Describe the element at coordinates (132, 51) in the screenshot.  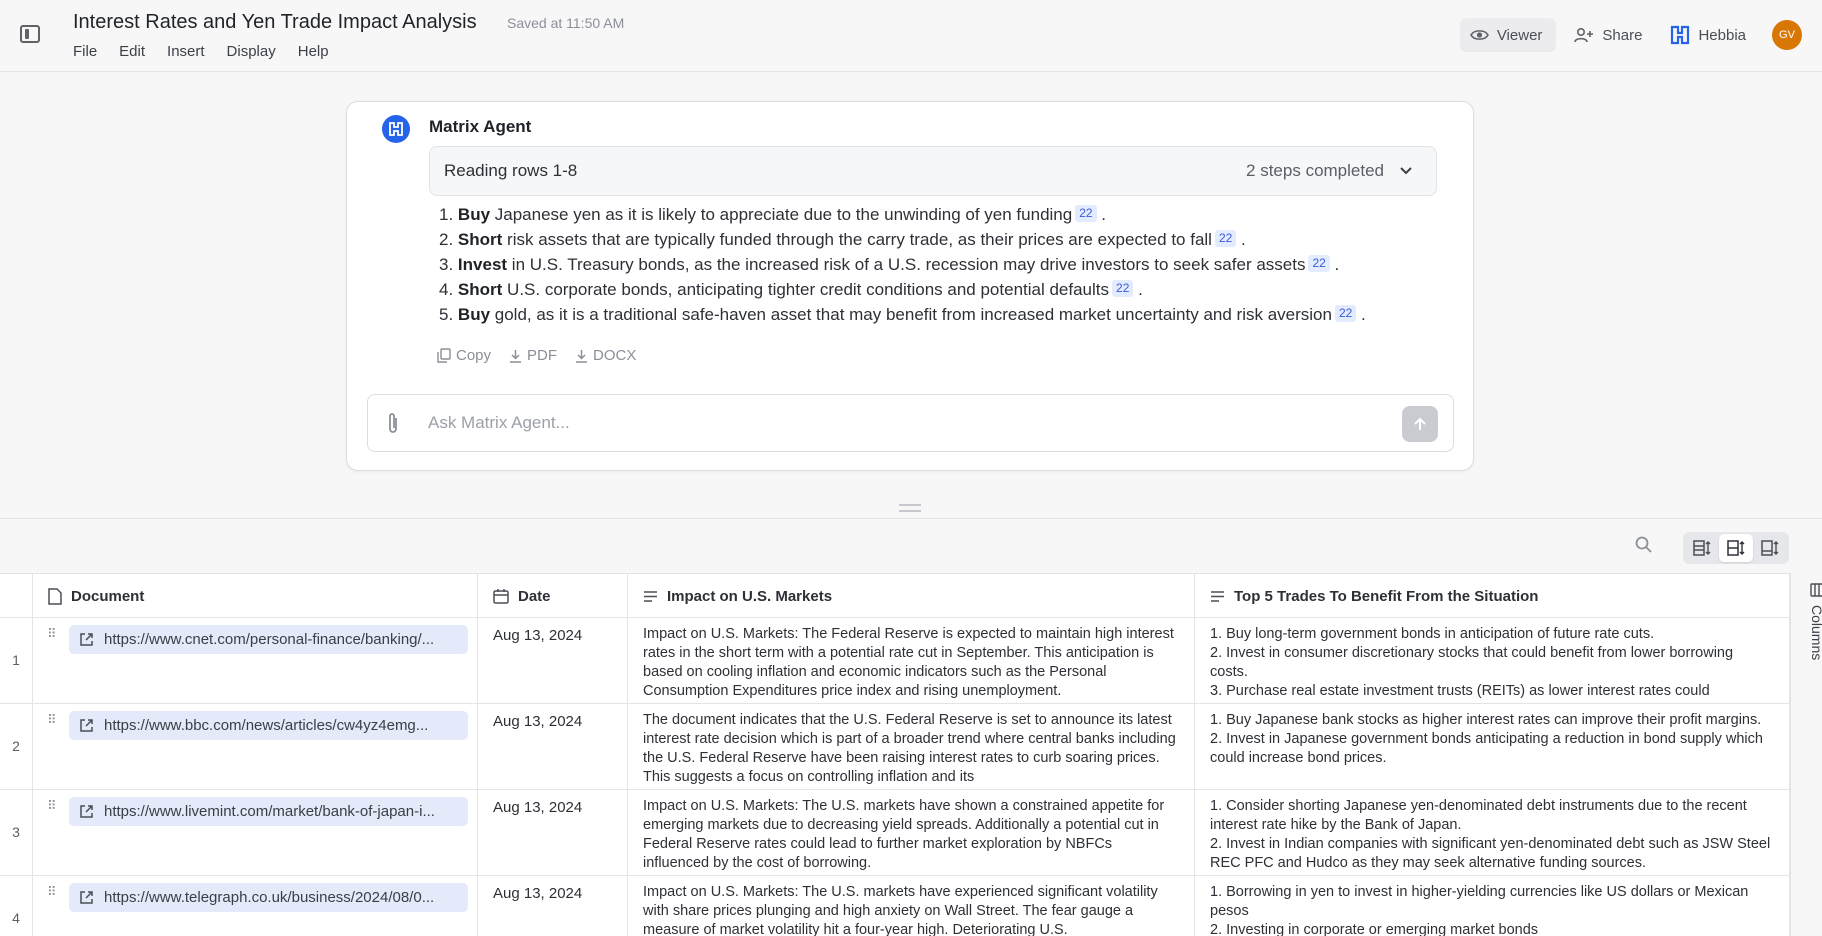
I see `menu-edit: Edit` at that location.